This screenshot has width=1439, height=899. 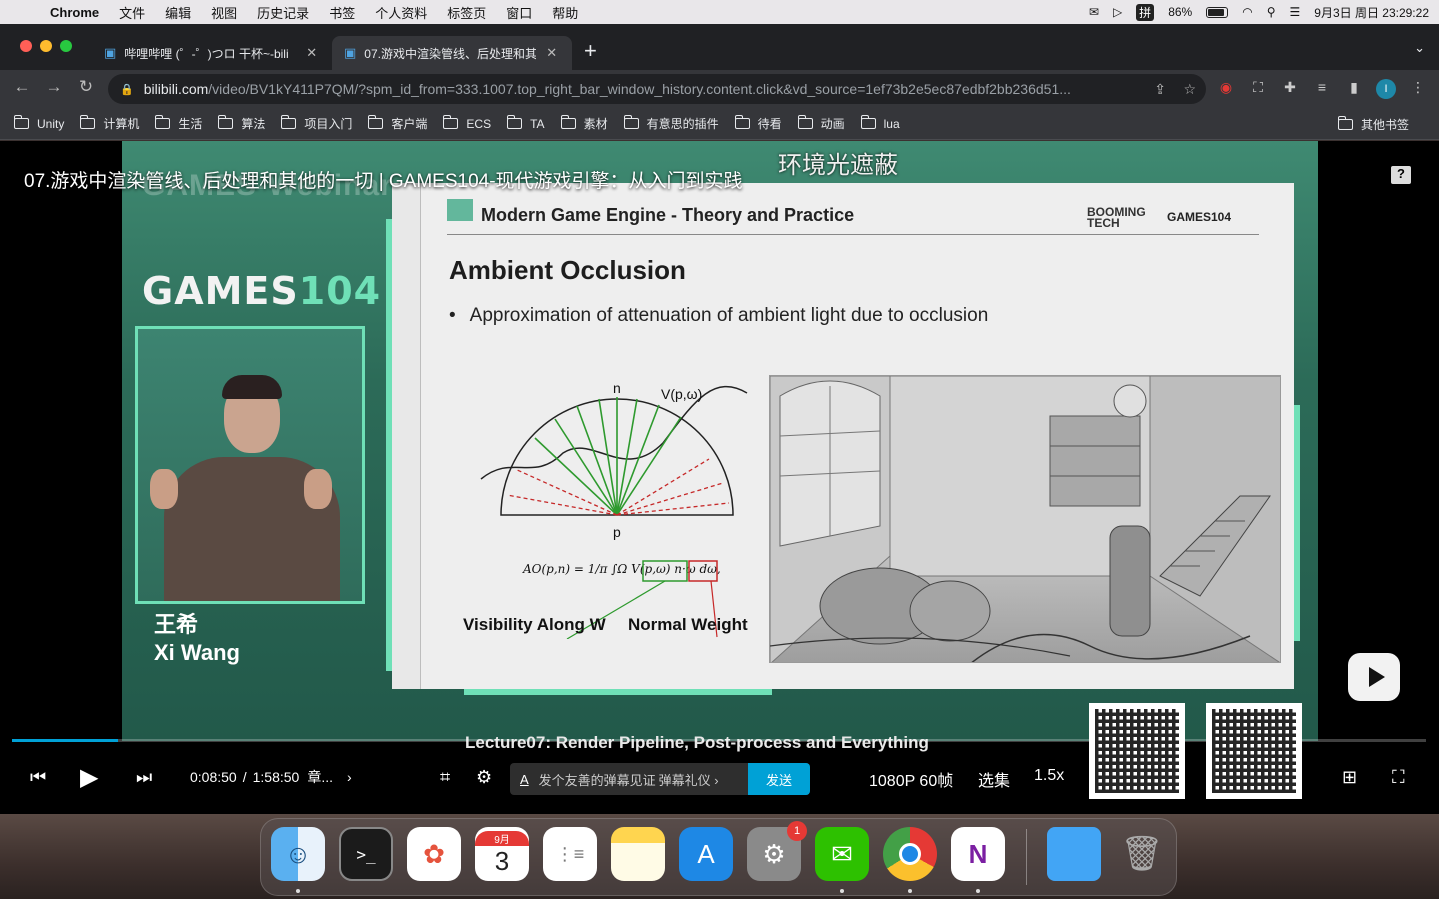 I want to click on menu-edit: 编辑, so click(x=178, y=12).